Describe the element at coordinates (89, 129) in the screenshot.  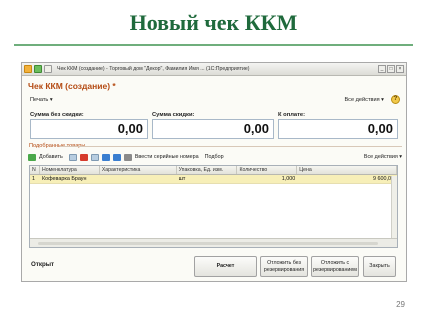
I see `sum-without-discount-field: 0,00` at that location.